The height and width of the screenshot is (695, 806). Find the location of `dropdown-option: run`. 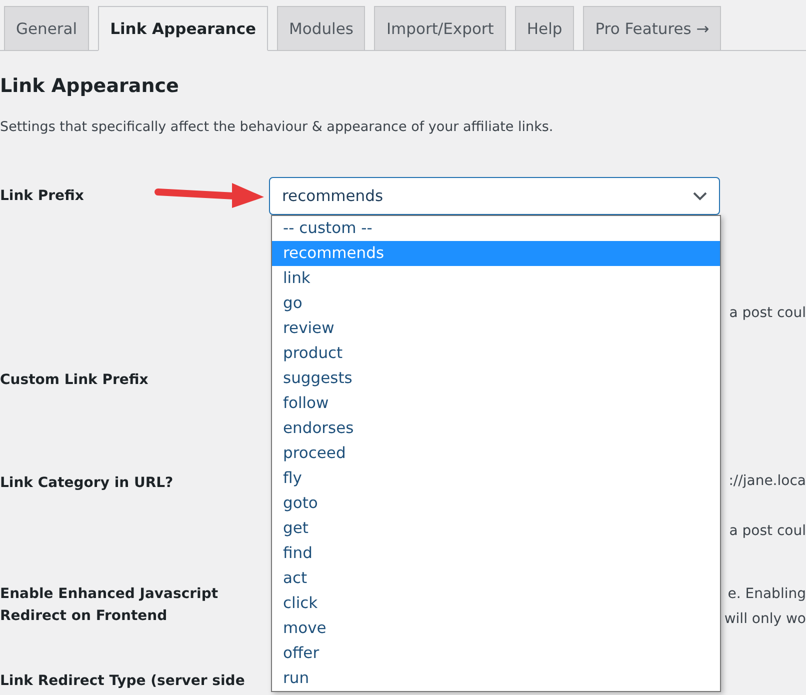

dropdown-option: run is located at coordinates (496, 678).